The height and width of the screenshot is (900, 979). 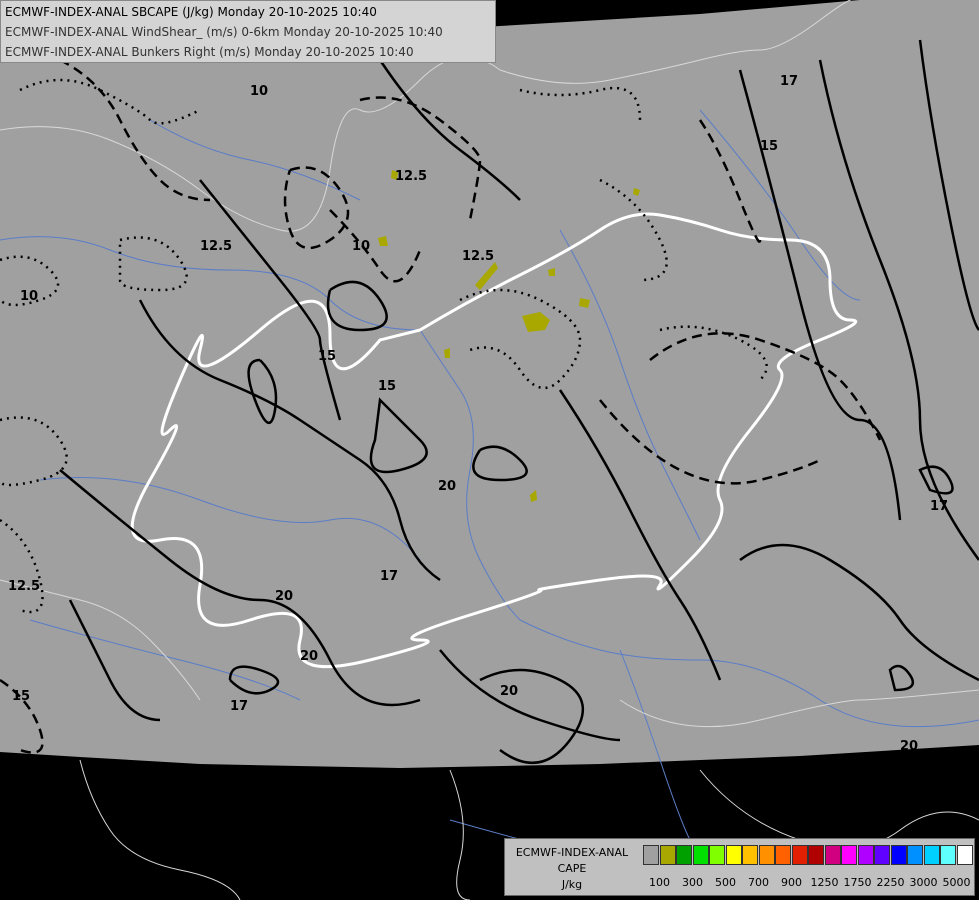 I want to click on legend-tick-label: 700, so click(x=758, y=882).